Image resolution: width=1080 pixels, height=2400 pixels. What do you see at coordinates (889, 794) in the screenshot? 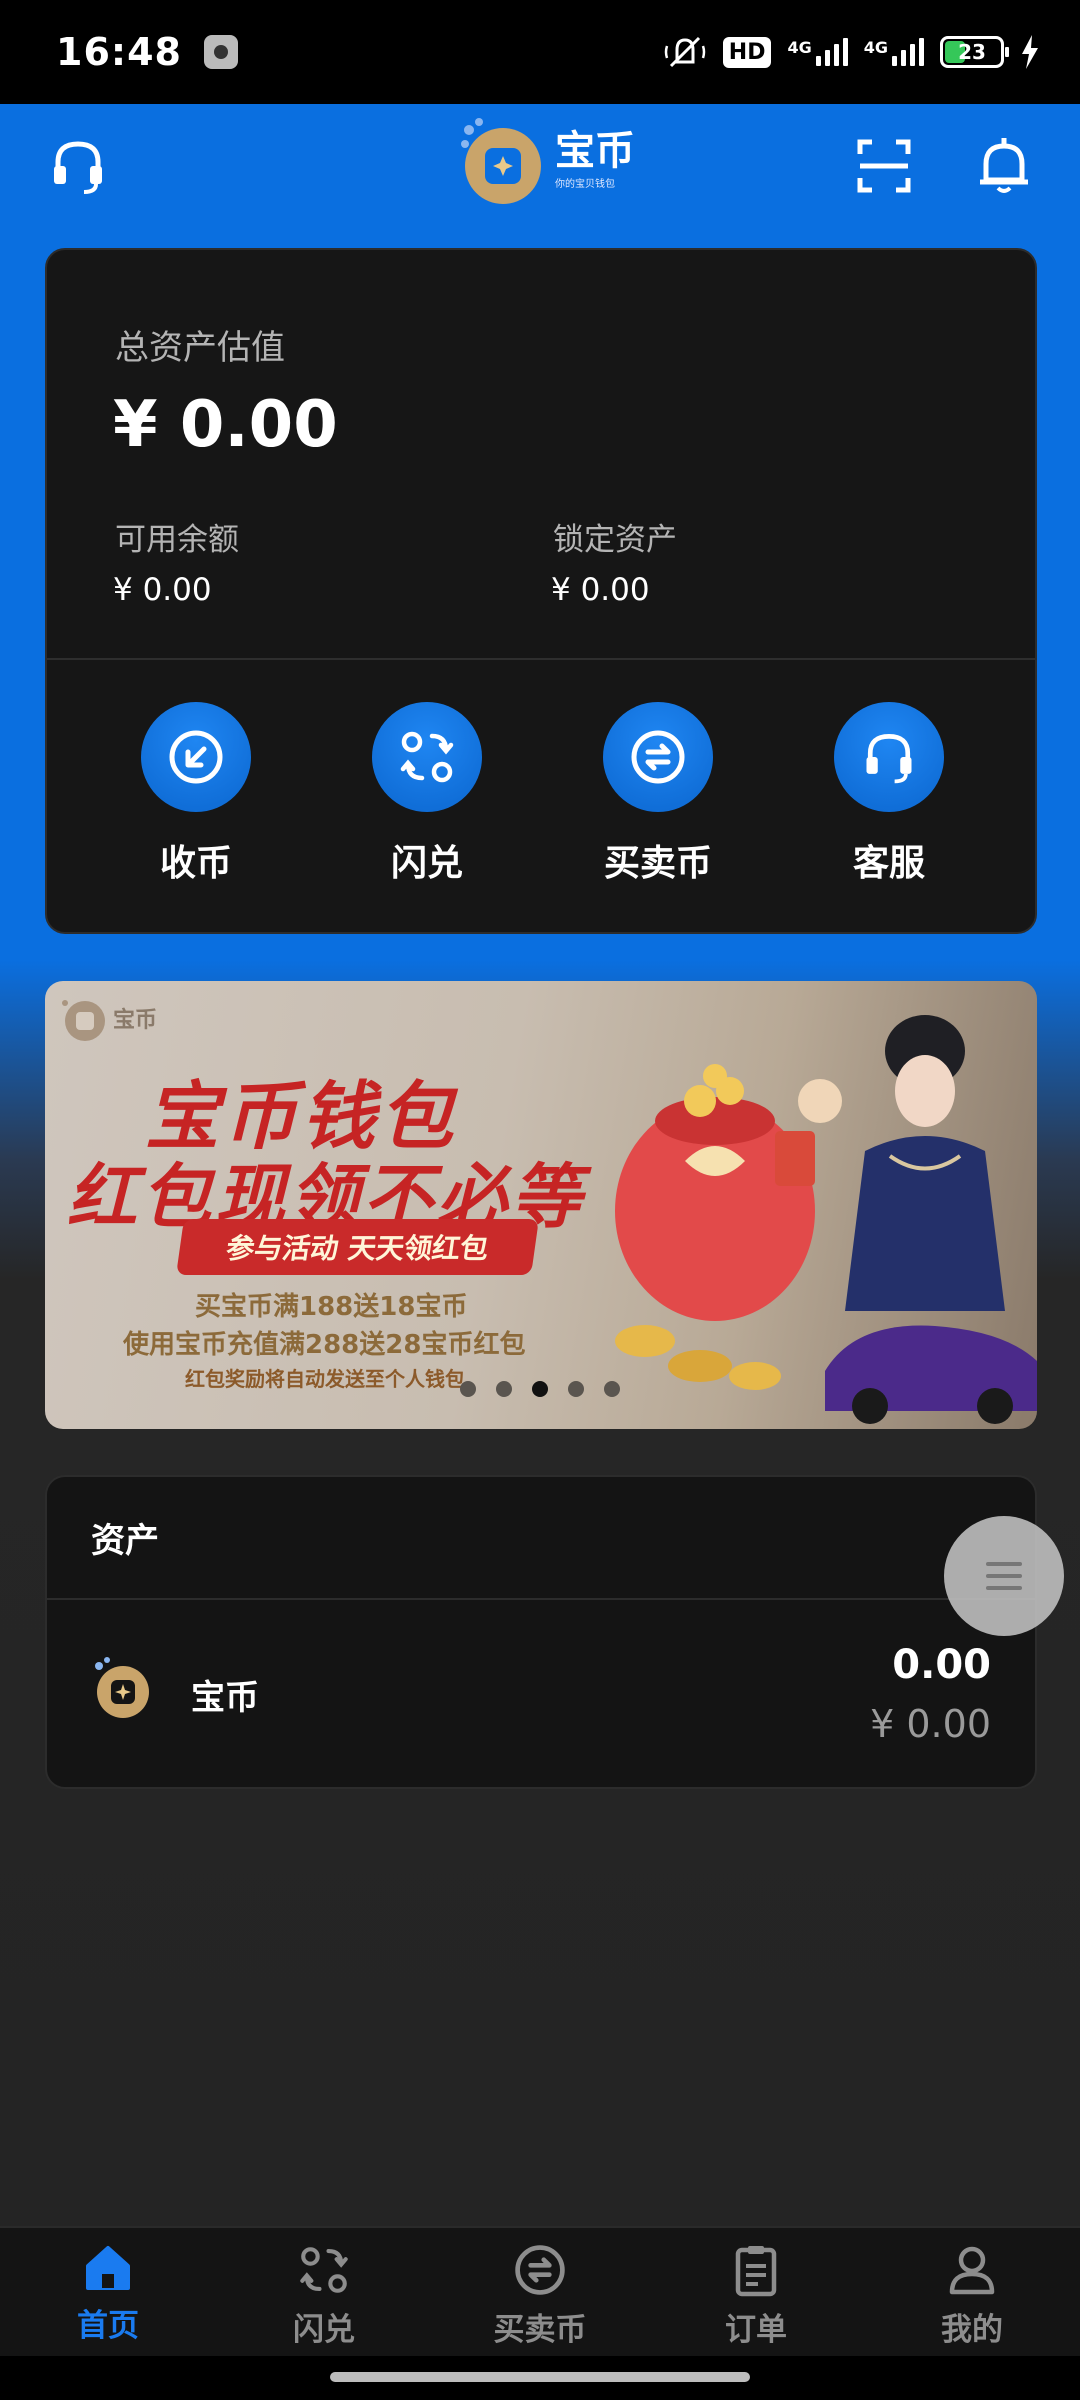
I see `customer-service-button: 客服` at bounding box center [889, 794].